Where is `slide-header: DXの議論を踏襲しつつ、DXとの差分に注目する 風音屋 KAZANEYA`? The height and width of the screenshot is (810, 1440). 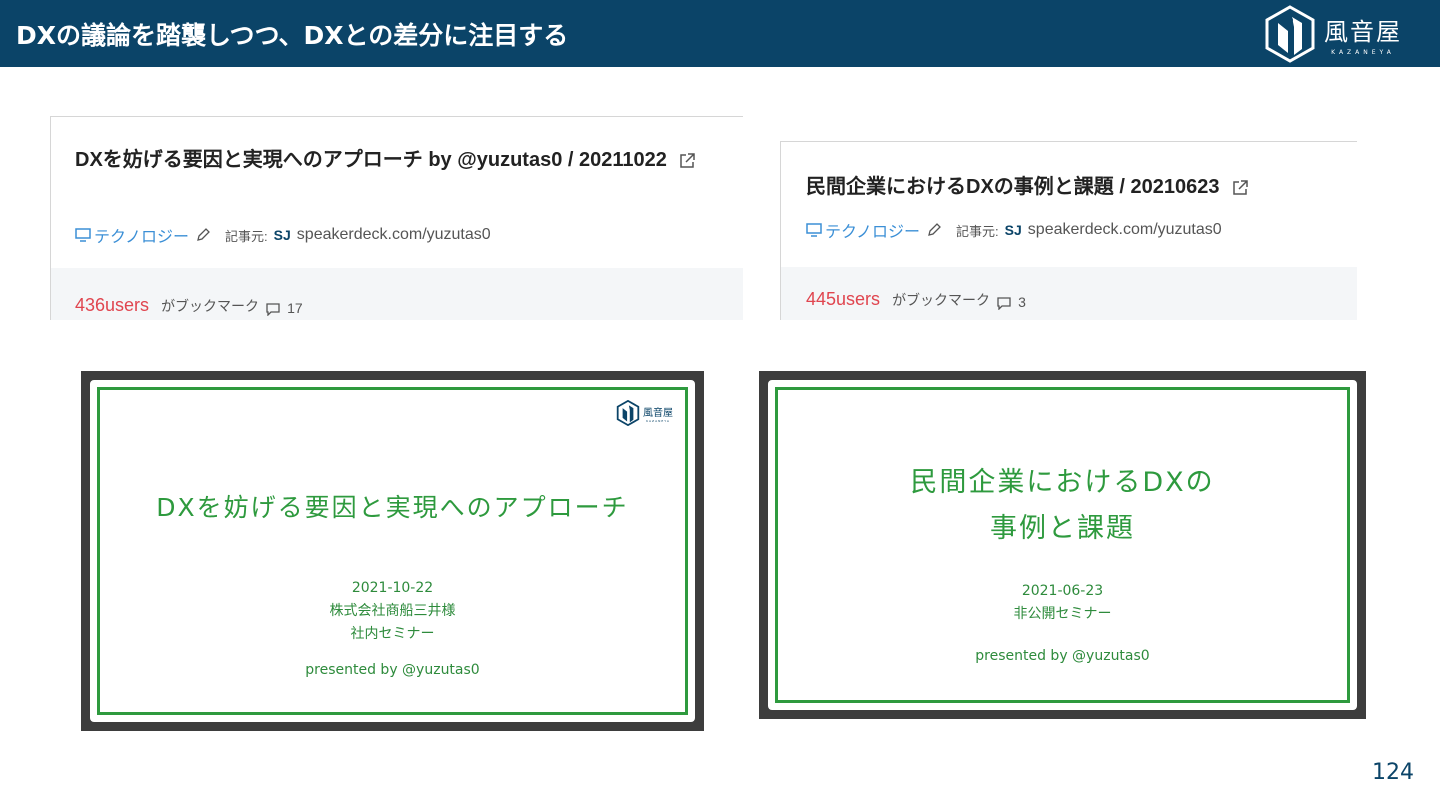 slide-header: DXの議論を踏襲しつつ、DXとの差分に注目する 風音屋 KAZANEYA is located at coordinates (720, 33).